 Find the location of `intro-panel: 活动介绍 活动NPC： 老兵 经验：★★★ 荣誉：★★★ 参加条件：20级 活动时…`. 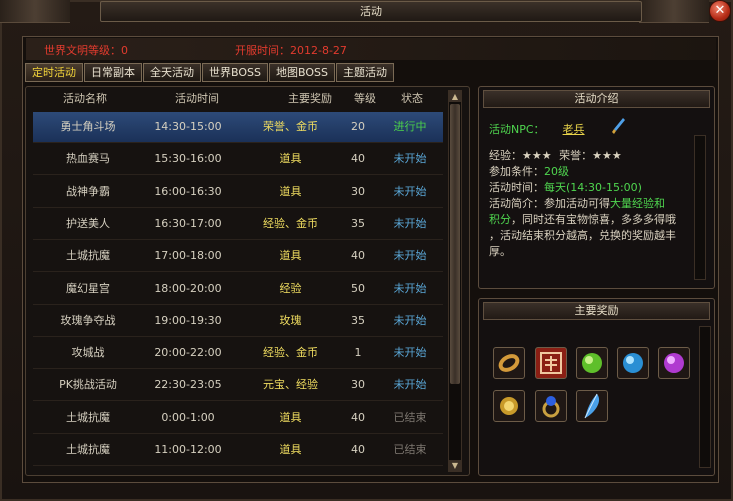

intro-panel: 活动介绍 活动NPC： 老兵 经验：★★★ 荣誉：★★★ 参加条件：20级 活动时… is located at coordinates (596, 187).